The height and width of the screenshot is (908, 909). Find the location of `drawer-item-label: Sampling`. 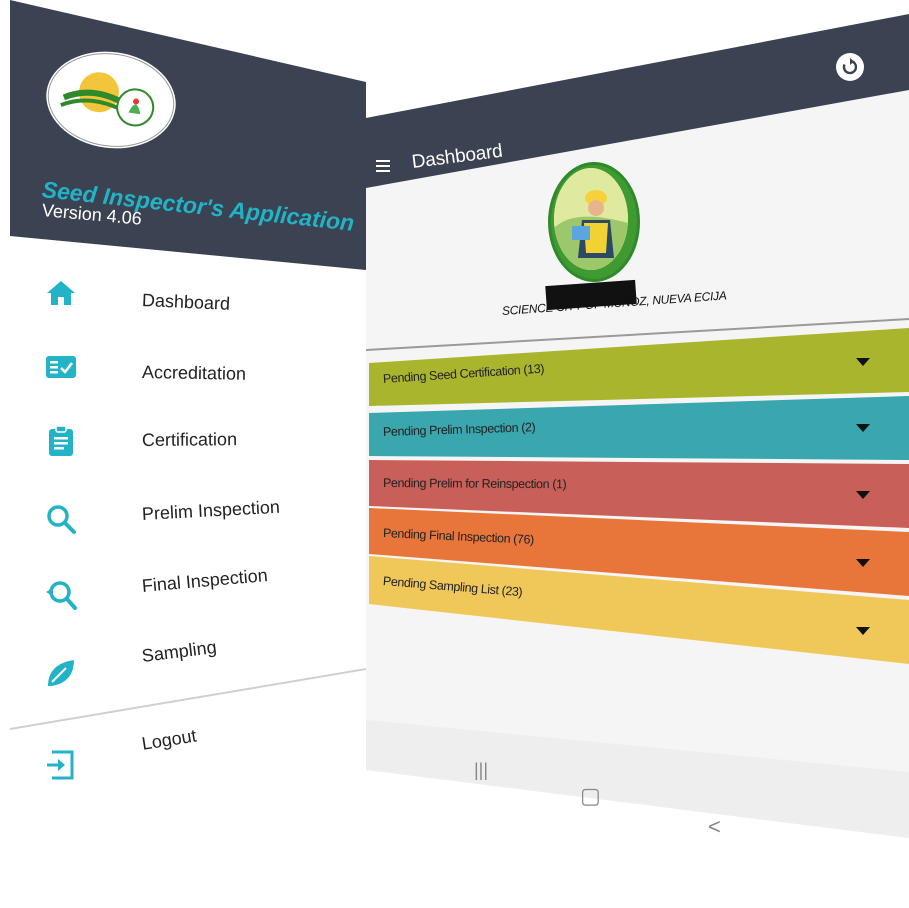

drawer-item-label: Sampling is located at coordinates (179, 651).